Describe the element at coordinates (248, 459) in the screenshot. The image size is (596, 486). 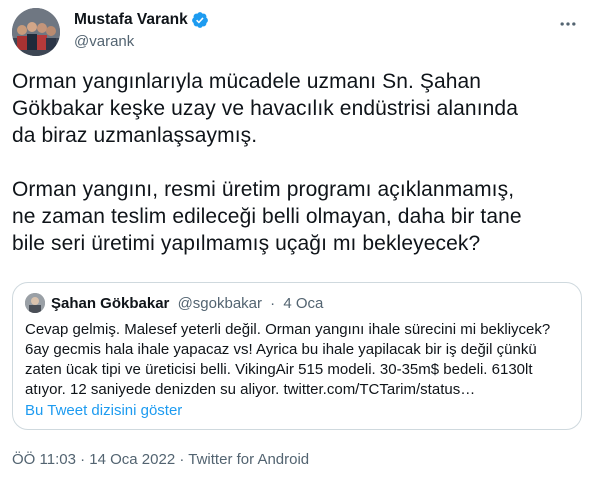
I see `source-app: Twitter for Android` at that location.